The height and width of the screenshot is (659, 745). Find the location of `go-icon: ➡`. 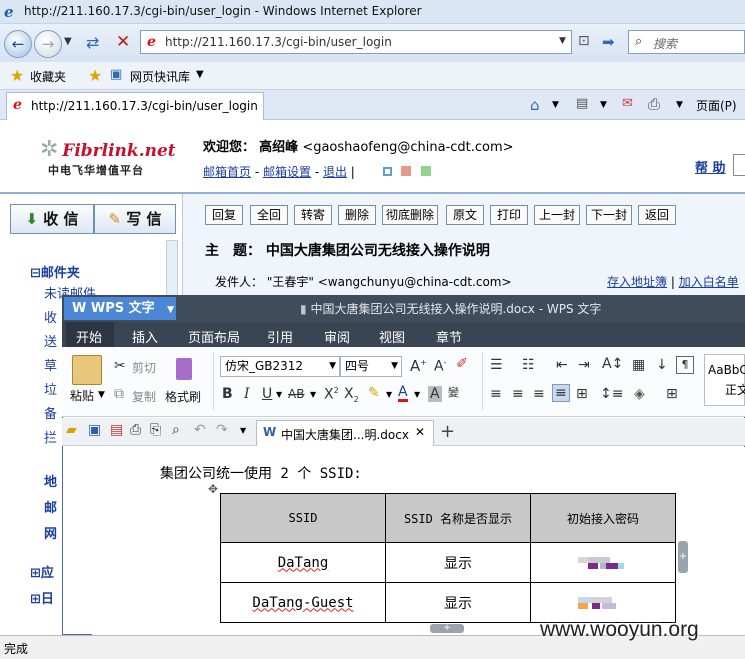

go-icon: ➡ is located at coordinates (608, 42).